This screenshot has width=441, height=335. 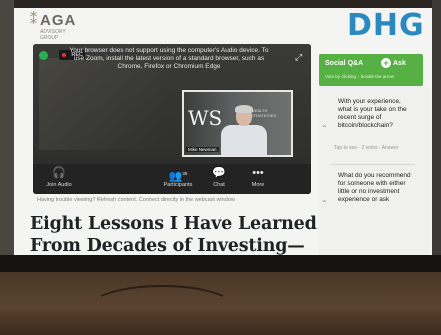 I want to click on fullscreen-icon: ⤢, so click(x=299, y=57).